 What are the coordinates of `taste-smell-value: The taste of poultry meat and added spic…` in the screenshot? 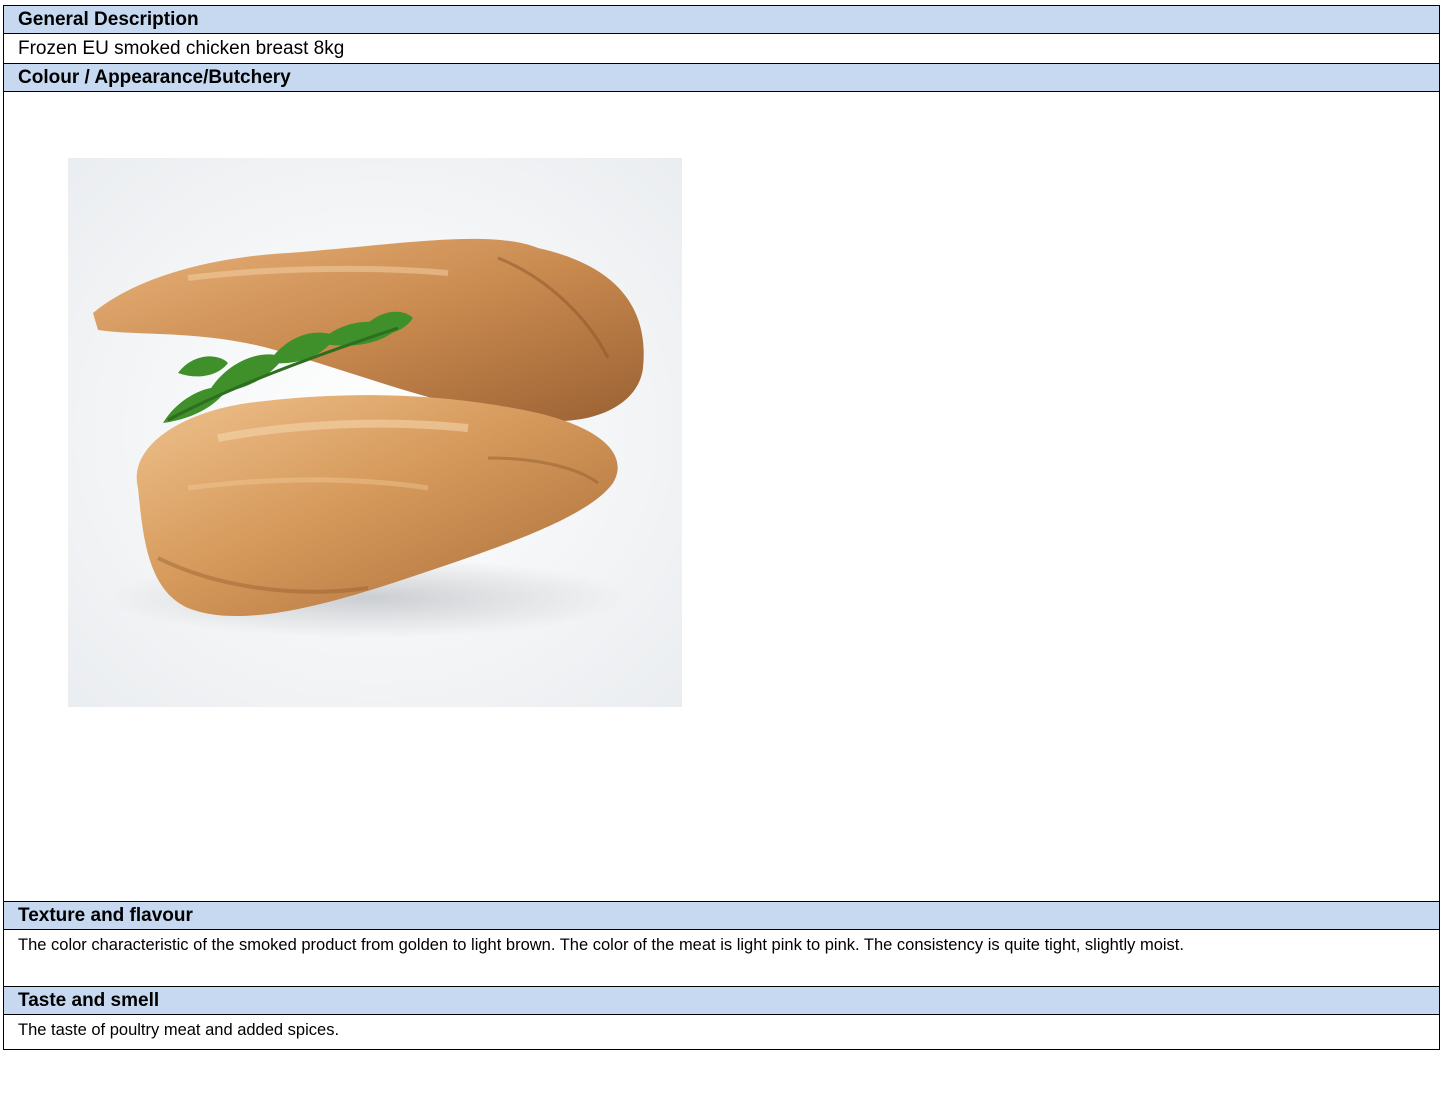 It's located at (721, 1032).